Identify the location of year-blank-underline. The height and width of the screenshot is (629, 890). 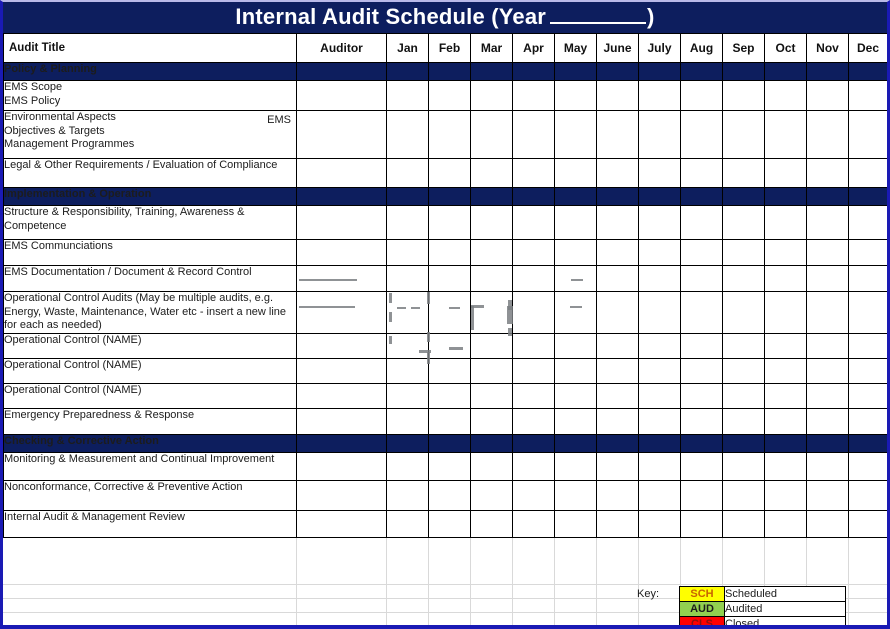
(598, 16).